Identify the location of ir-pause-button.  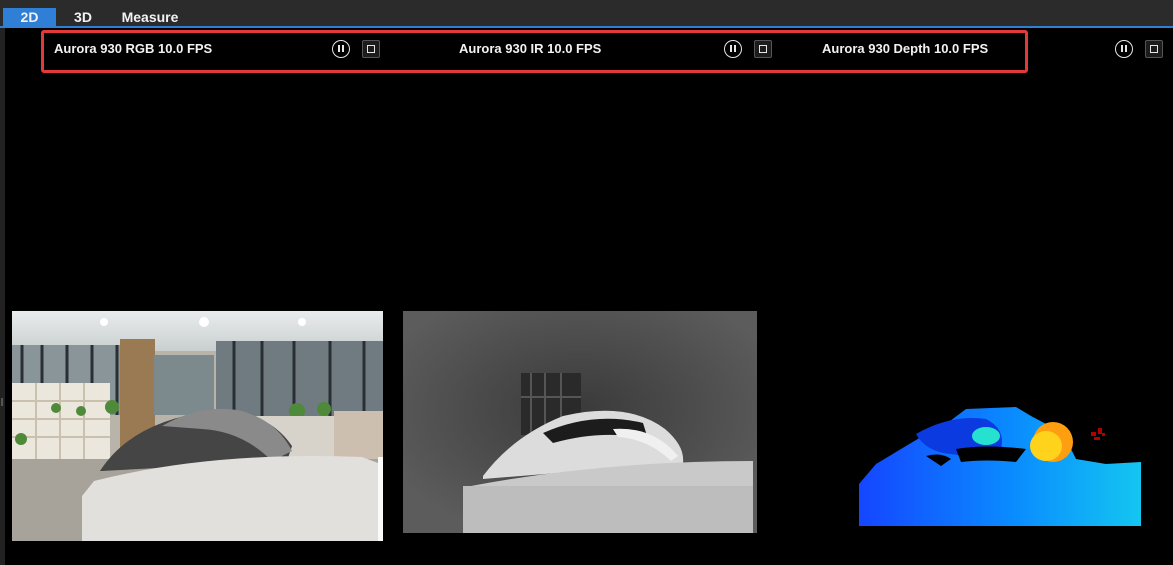
(733, 49).